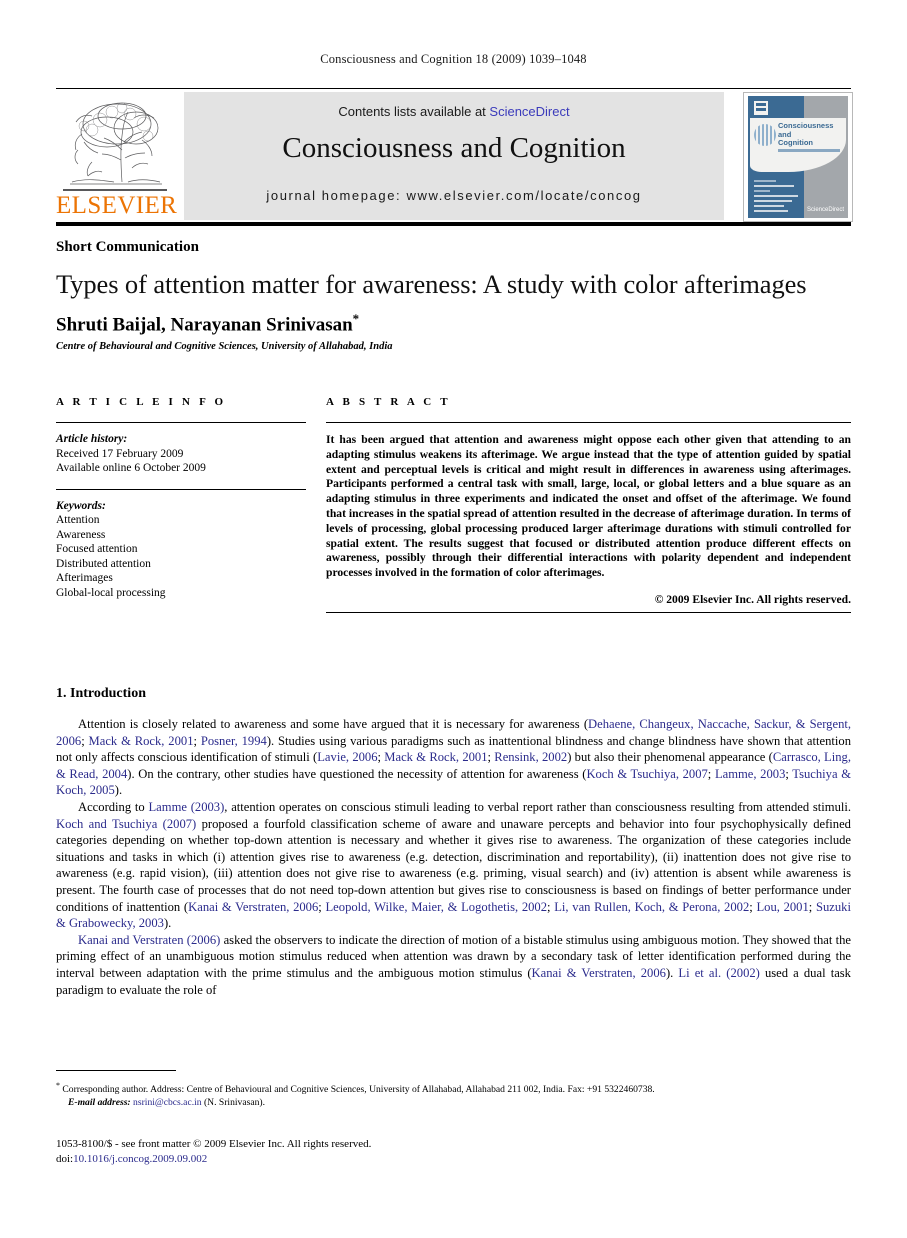 The image size is (907, 1238). I want to click on article-info-heading: A R T I C L E I N F O, so click(141, 402).